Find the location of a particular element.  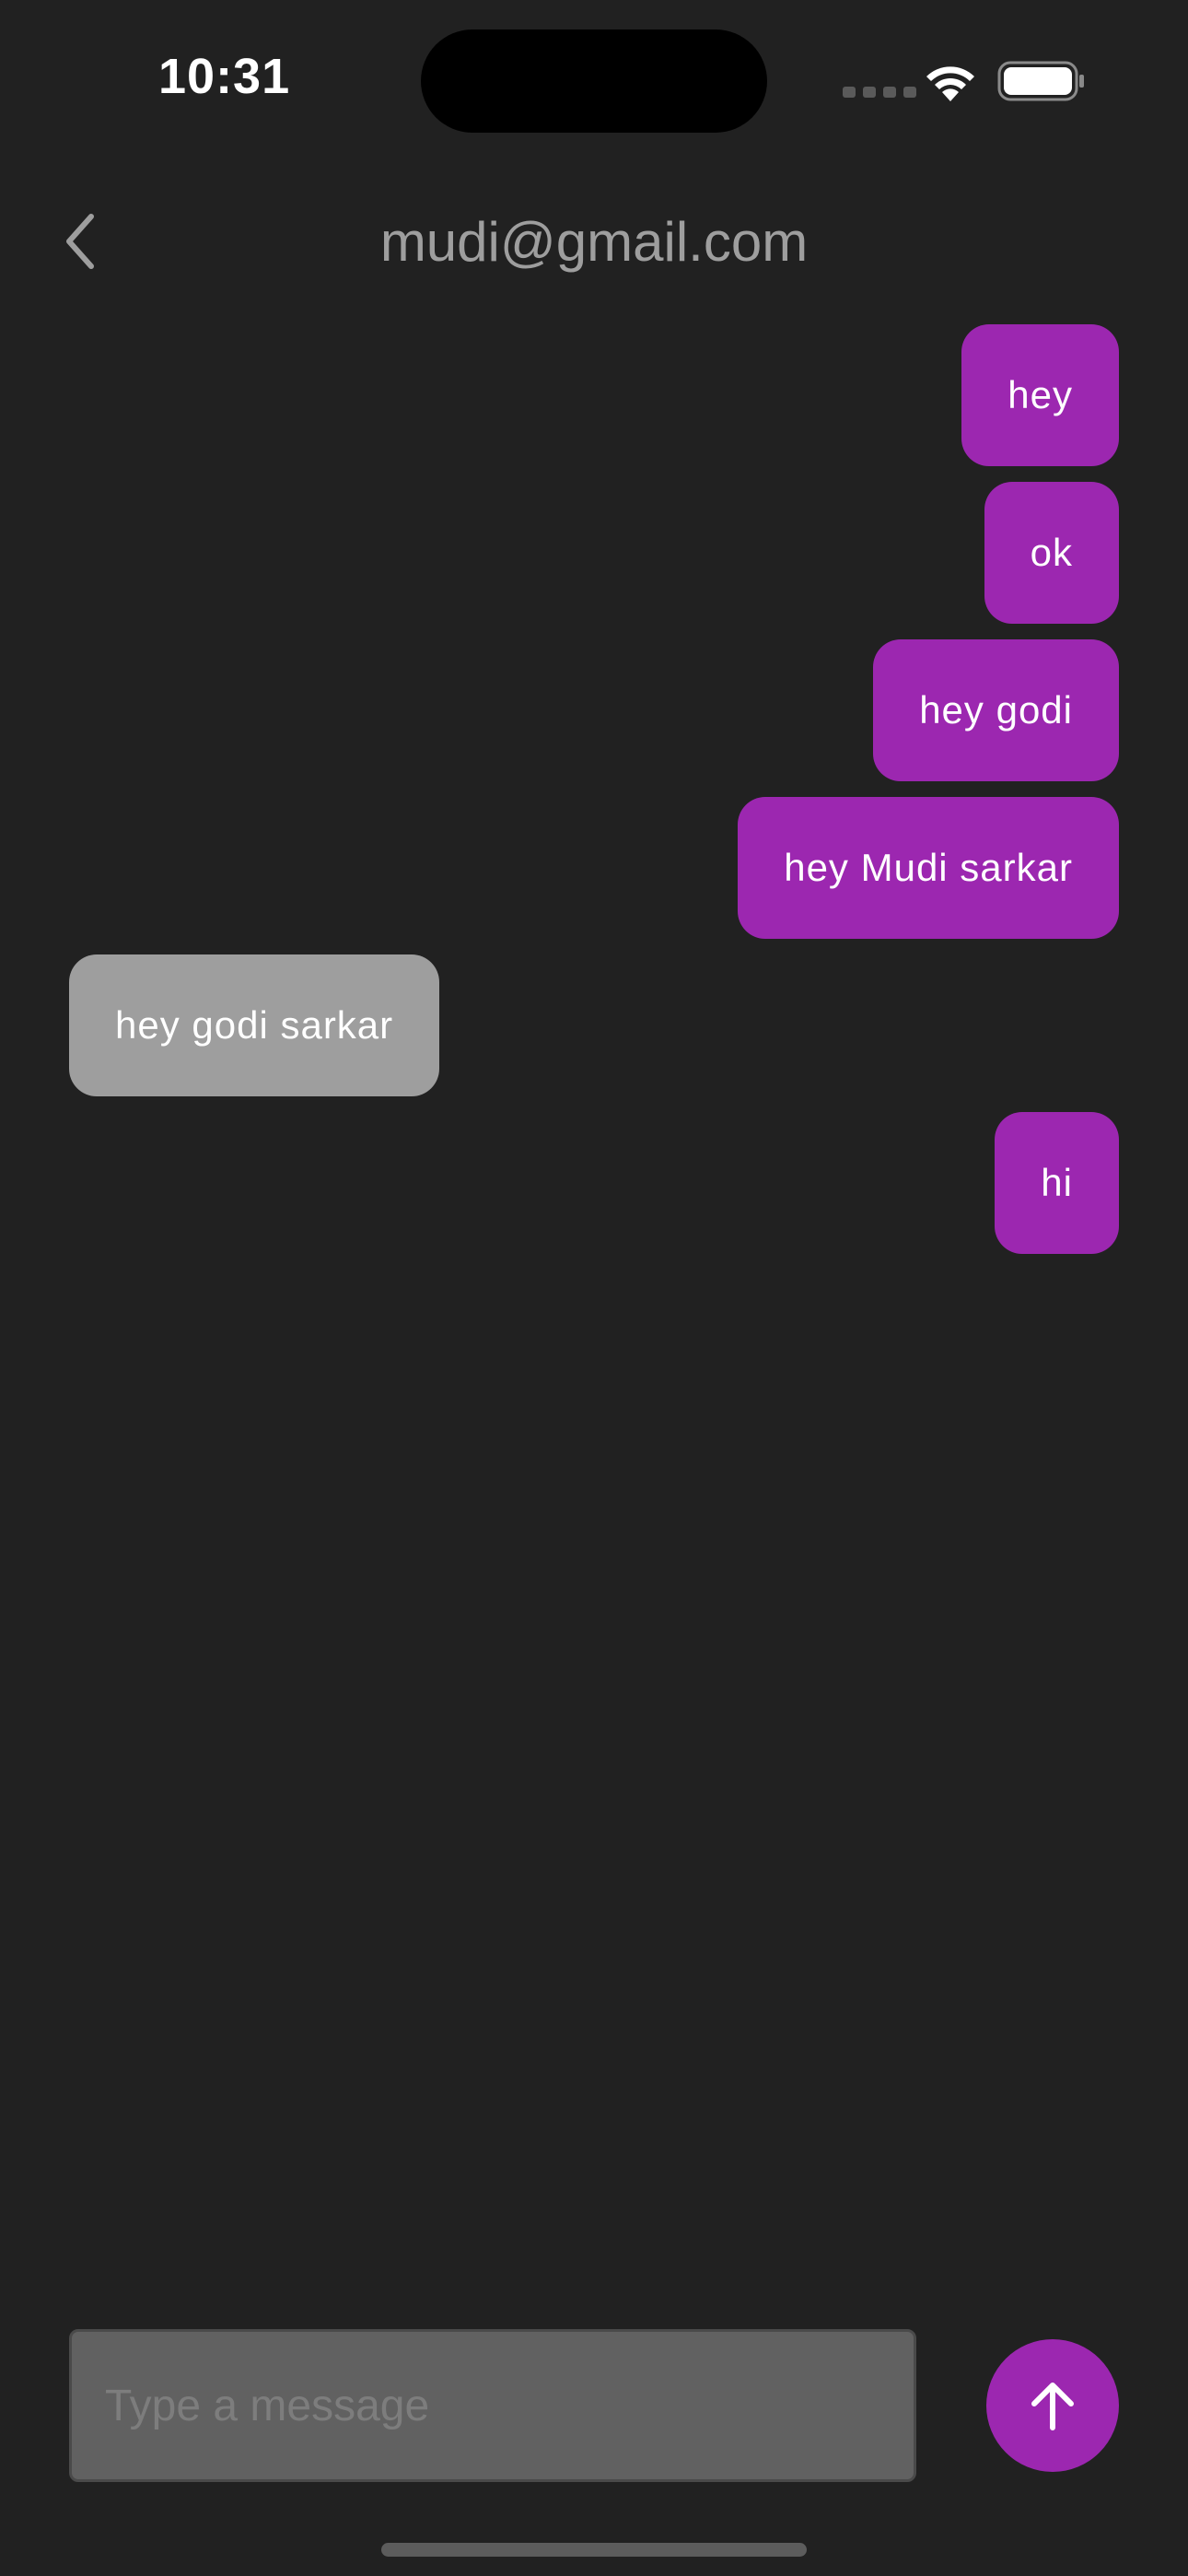

home-indicator is located at coordinates (594, 2550).